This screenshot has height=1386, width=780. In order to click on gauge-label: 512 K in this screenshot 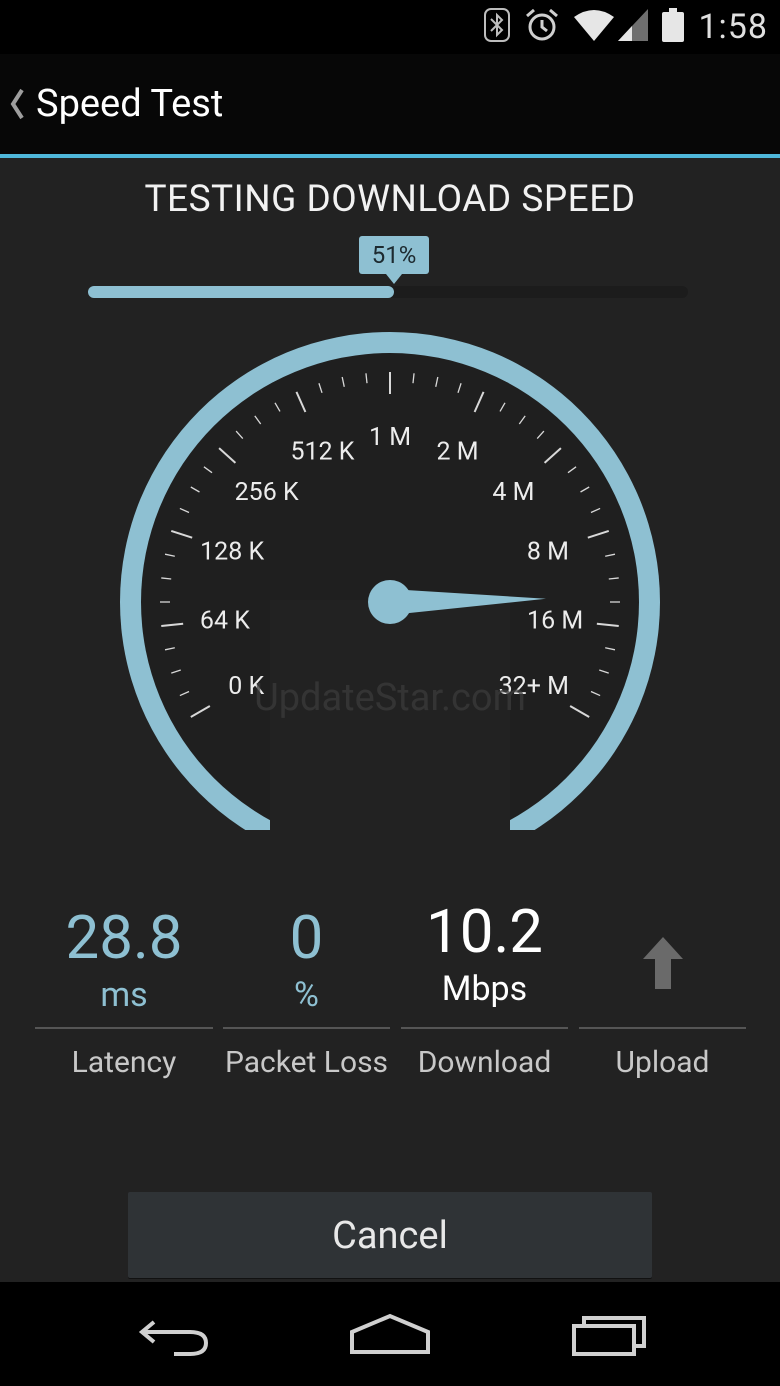, I will do `click(322, 451)`.